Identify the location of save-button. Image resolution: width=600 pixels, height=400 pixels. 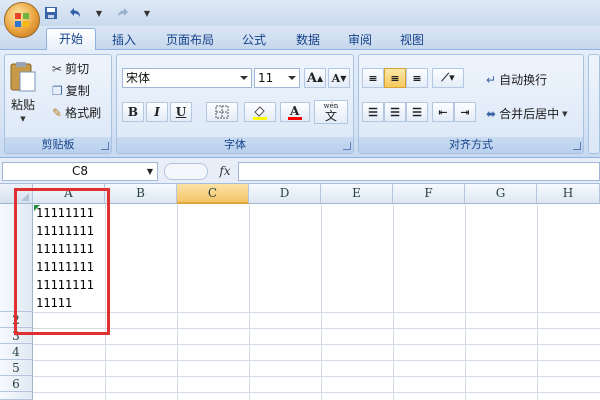
(51, 13).